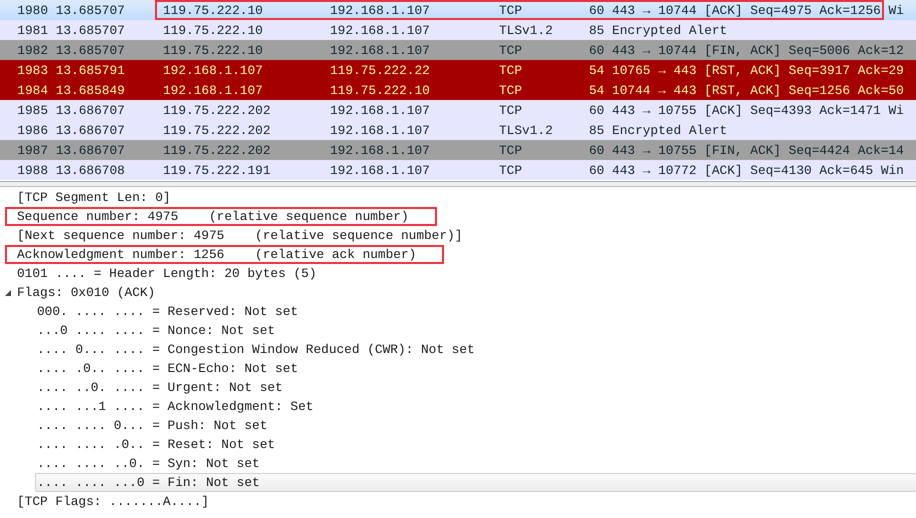 This screenshot has height=518, width=916. What do you see at coordinates (94, 197) in the screenshot?
I see `tree-item: [TCP Segment Len: 0]` at bounding box center [94, 197].